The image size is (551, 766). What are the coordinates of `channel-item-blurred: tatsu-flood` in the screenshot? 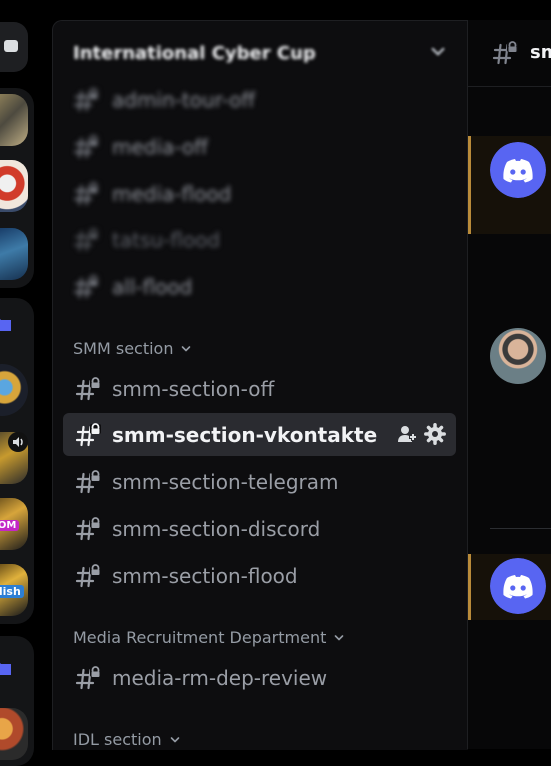 It's located at (146, 240).